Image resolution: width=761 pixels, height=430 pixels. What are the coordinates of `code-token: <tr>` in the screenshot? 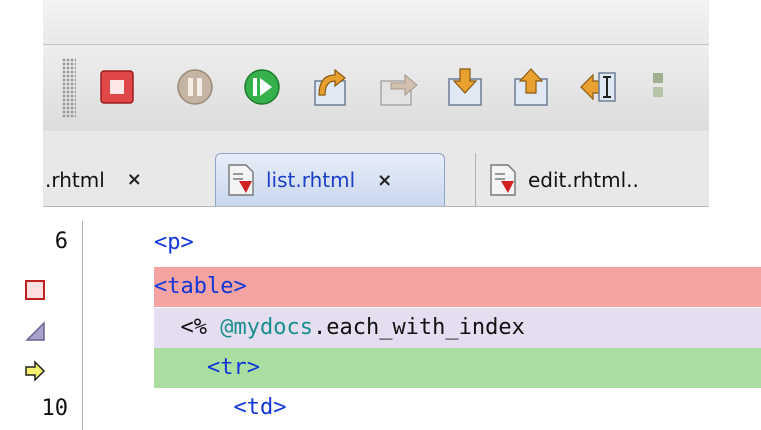 It's located at (233, 367).